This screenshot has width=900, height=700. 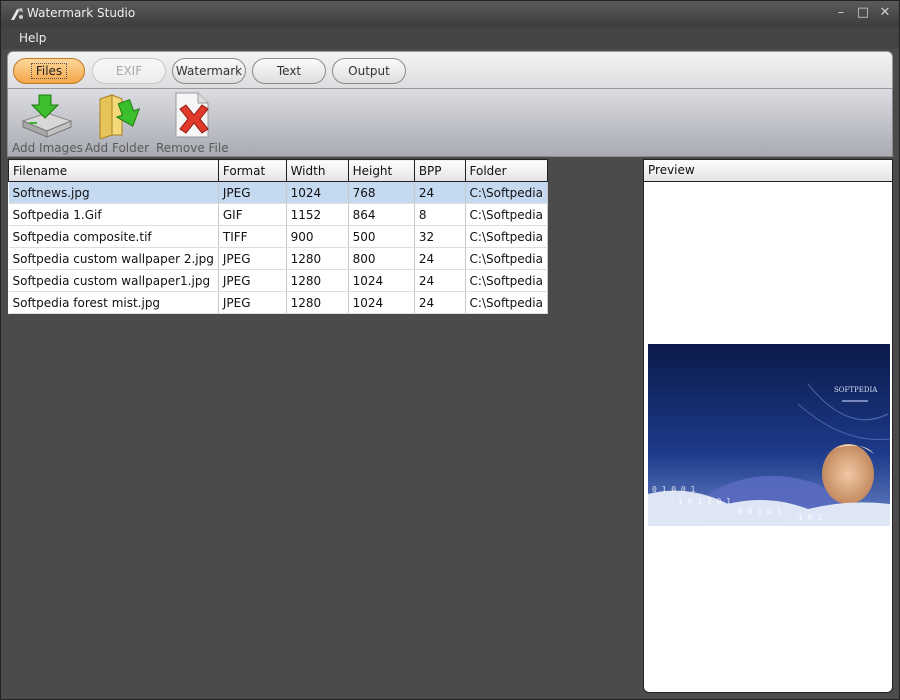 I want to click on column-header-format: Format, so click(x=252, y=170).